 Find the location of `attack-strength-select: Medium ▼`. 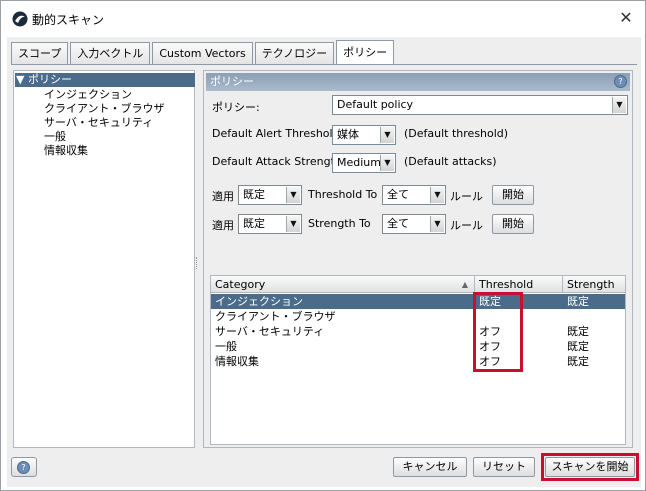

attack-strength-select: Medium ▼ is located at coordinates (364, 163).